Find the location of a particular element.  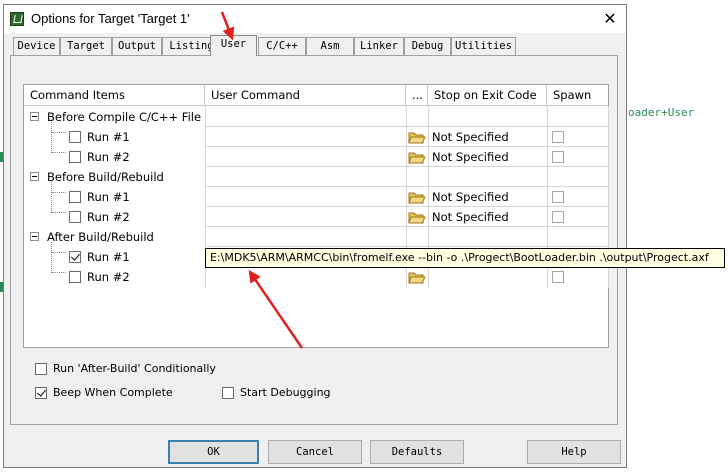

group-label: Before Compile C/C++ File is located at coordinates (124, 117).